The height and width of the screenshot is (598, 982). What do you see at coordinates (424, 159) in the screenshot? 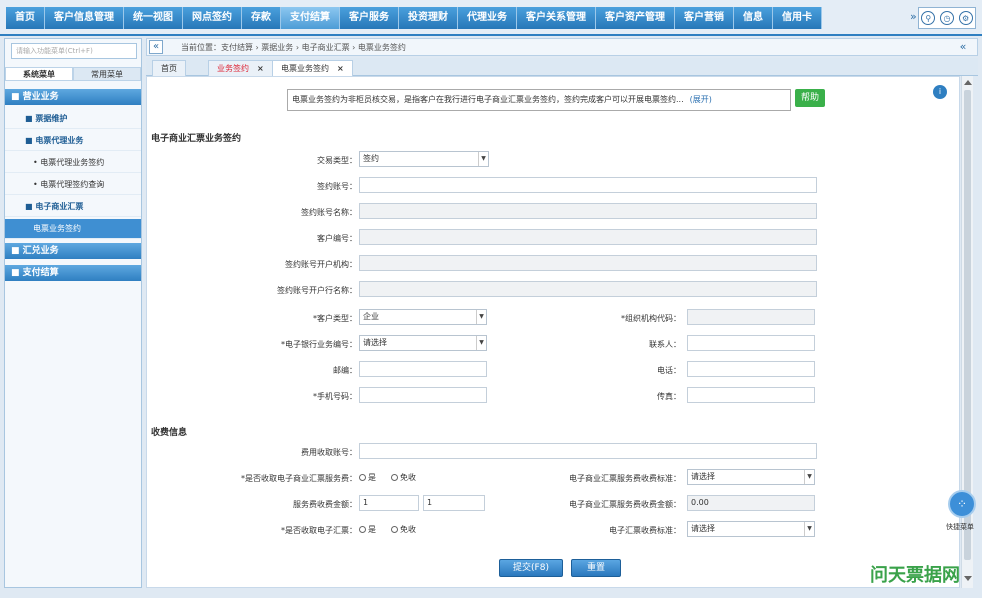
I see `trade-type-select: 签约 ▼` at bounding box center [424, 159].